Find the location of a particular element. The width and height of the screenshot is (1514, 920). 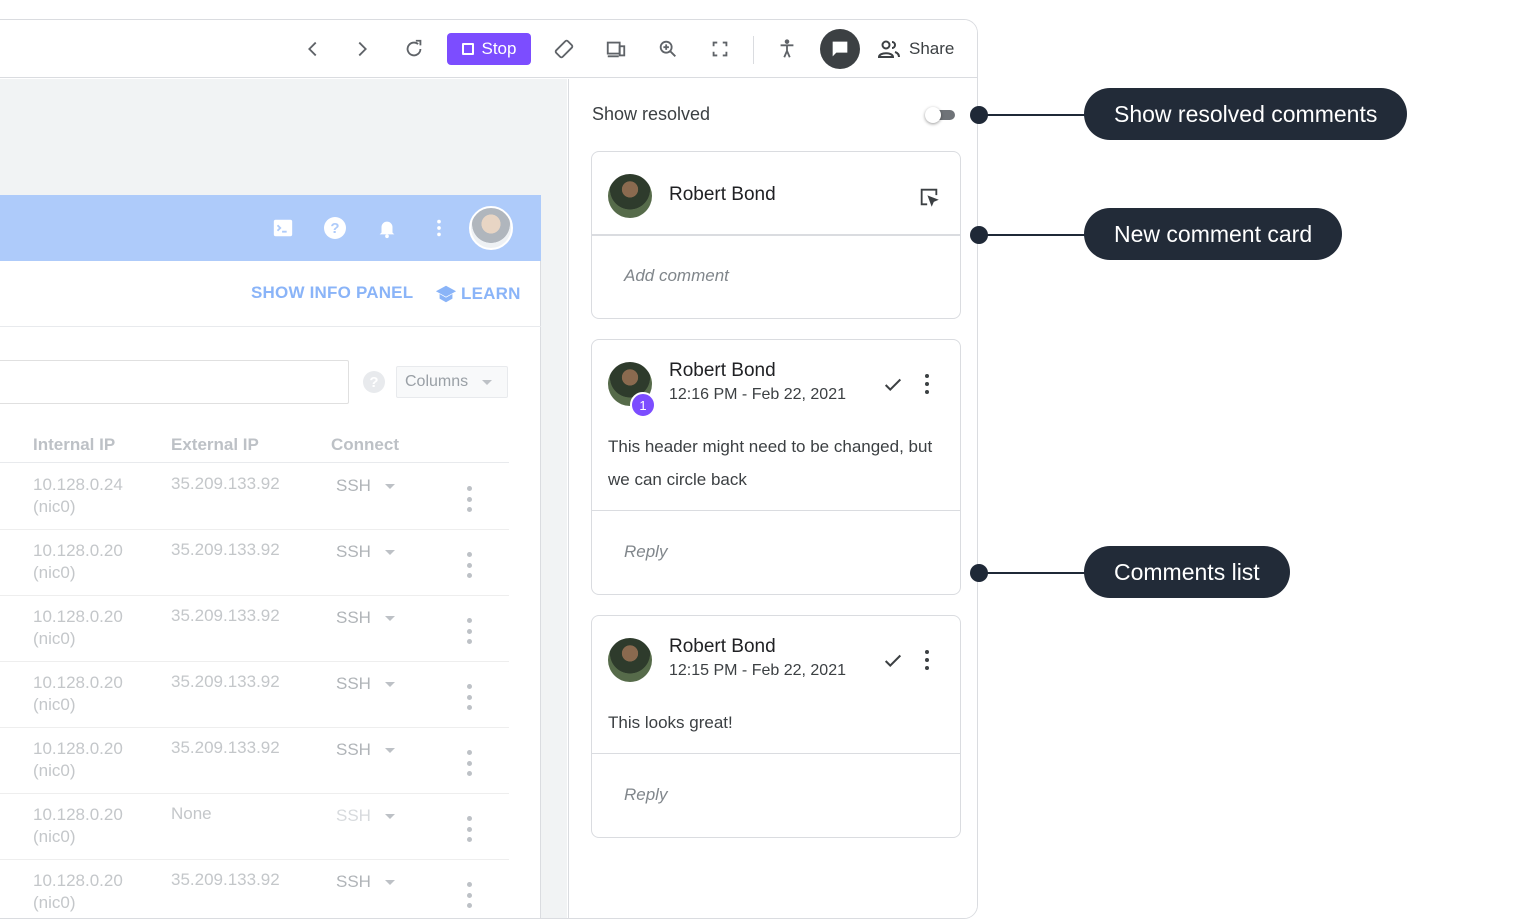

columns-label: Columns is located at coordinates (437, 381).